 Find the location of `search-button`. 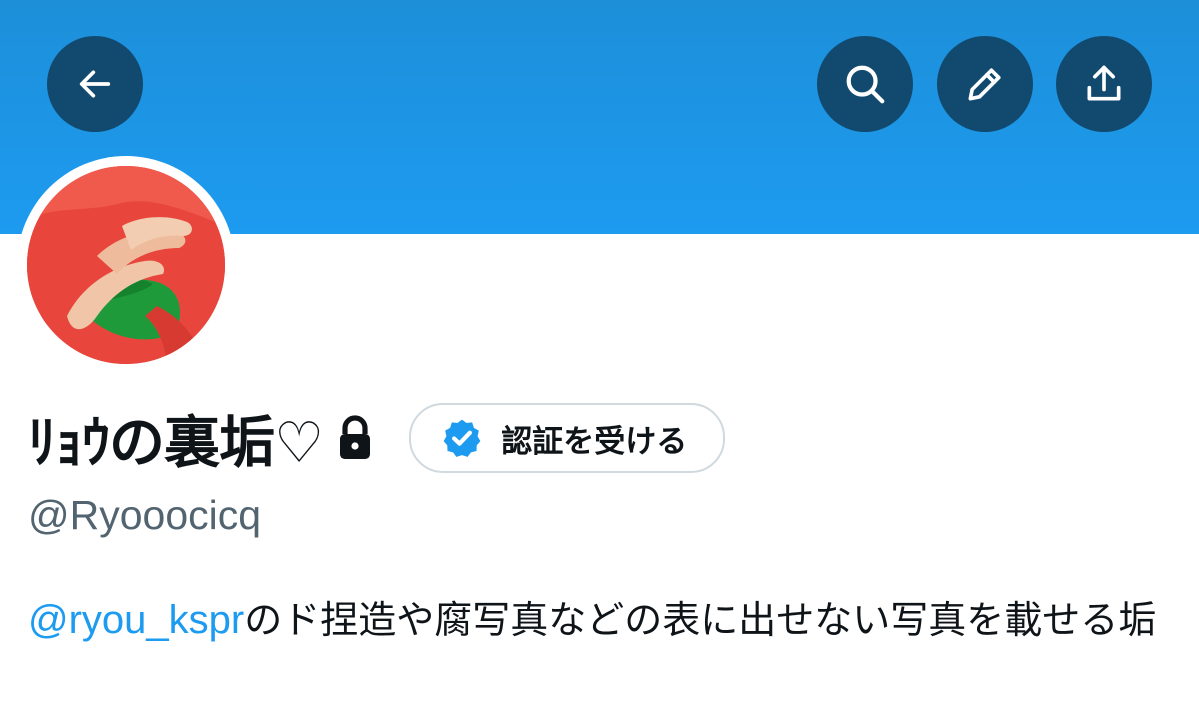

search-button is located at coordinates (865, 84).